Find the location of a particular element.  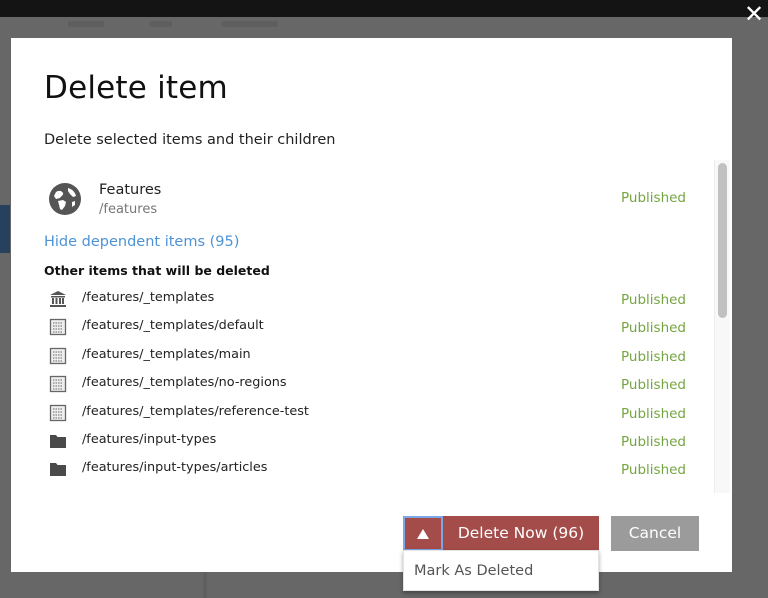

section-heading: Other items that will be deleted is located at coordinates (157, 270).